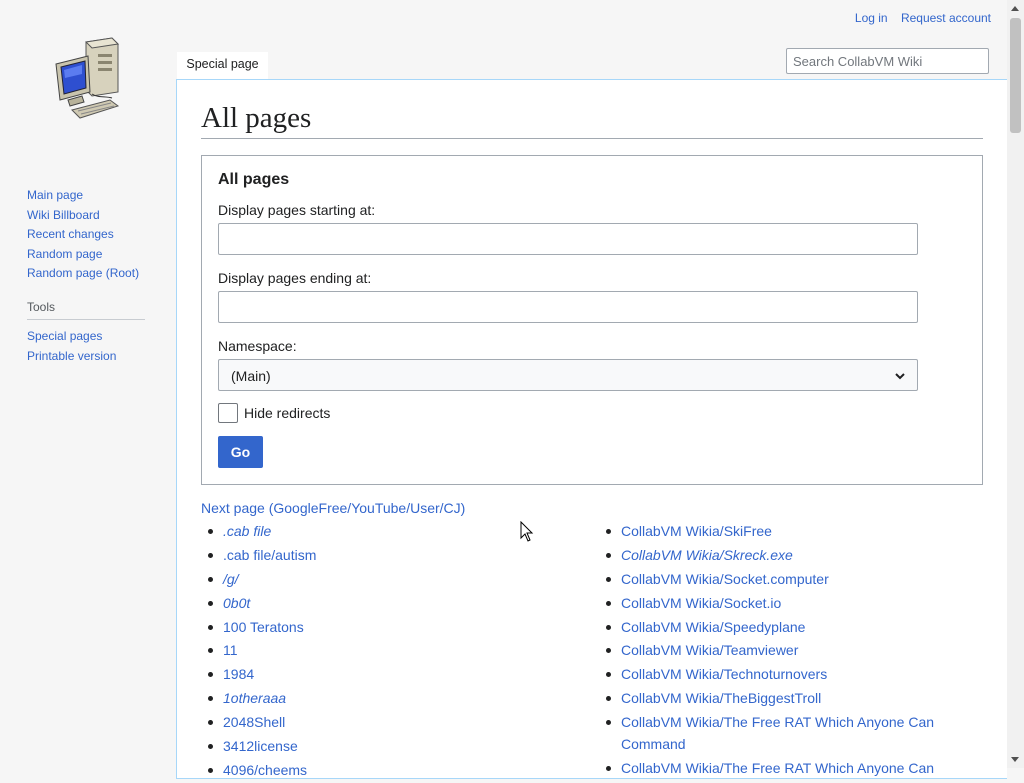 This screenshot has width=1024, height=783. What do you see at coordinates (391, 770) in the screenshot?
I see `list-item: 4096/cheems` at bounding box center [391, 770].